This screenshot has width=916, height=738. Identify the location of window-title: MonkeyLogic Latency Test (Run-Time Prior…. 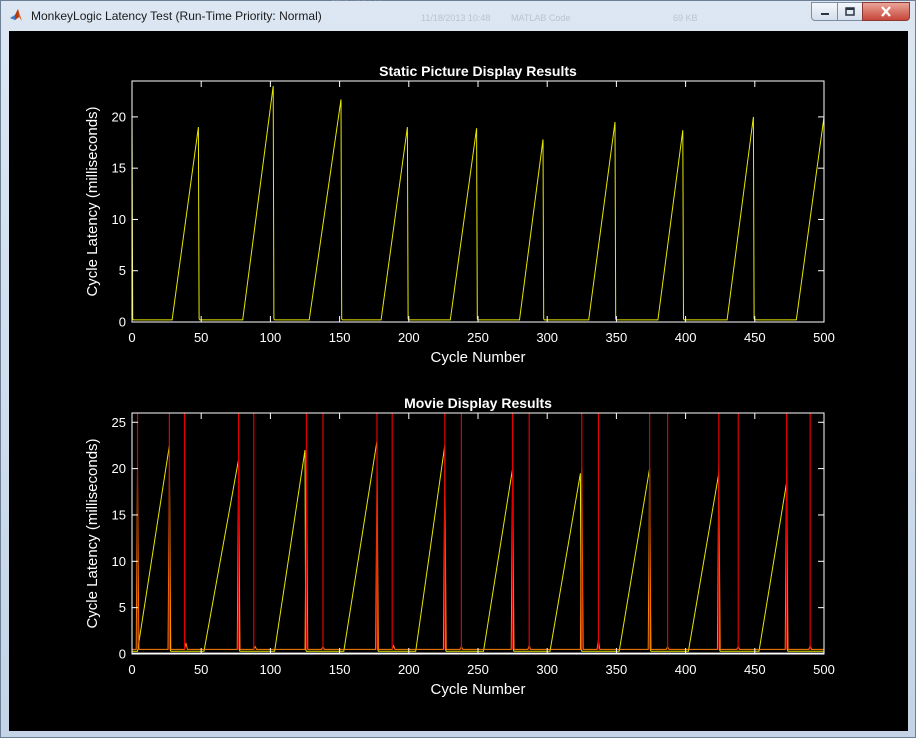
(176, 16).